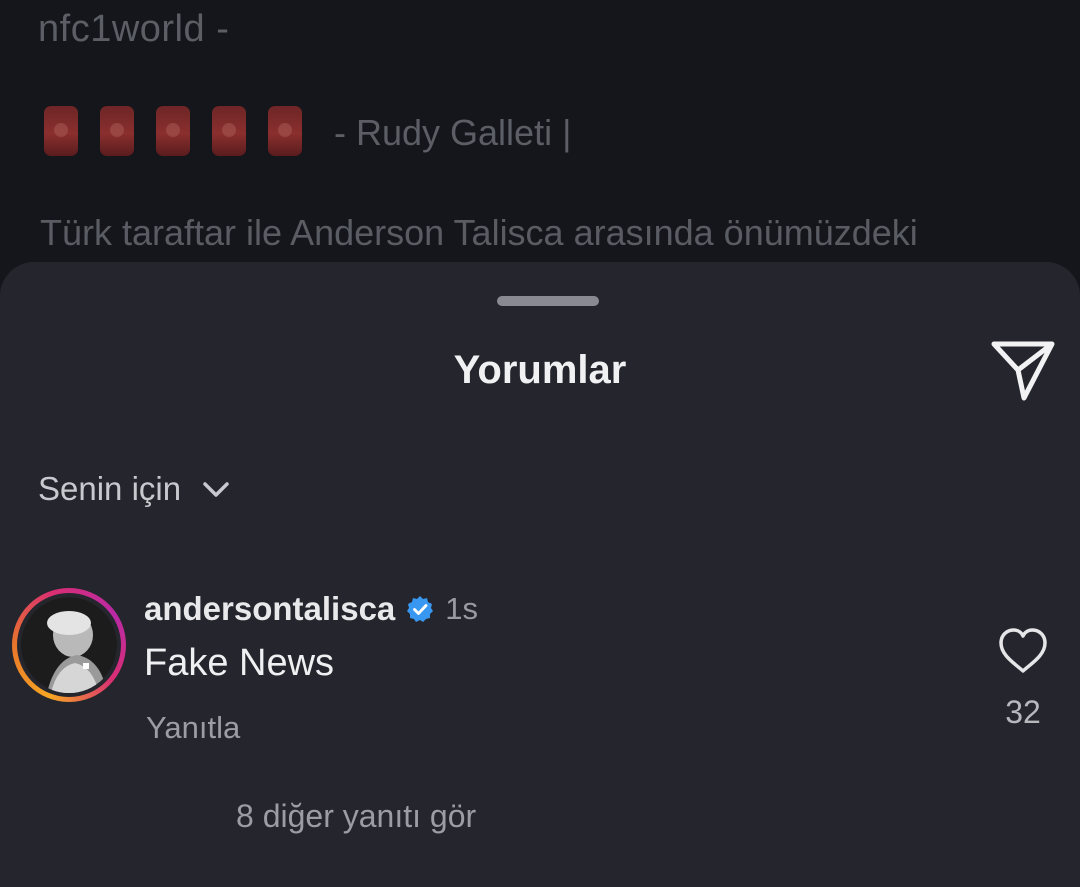 Image resolution: width=1080 pixels, height=887 pixels. Describe the element at coordinates (1023, 712) in the screenshot. I see `like-count: 32` at that location.